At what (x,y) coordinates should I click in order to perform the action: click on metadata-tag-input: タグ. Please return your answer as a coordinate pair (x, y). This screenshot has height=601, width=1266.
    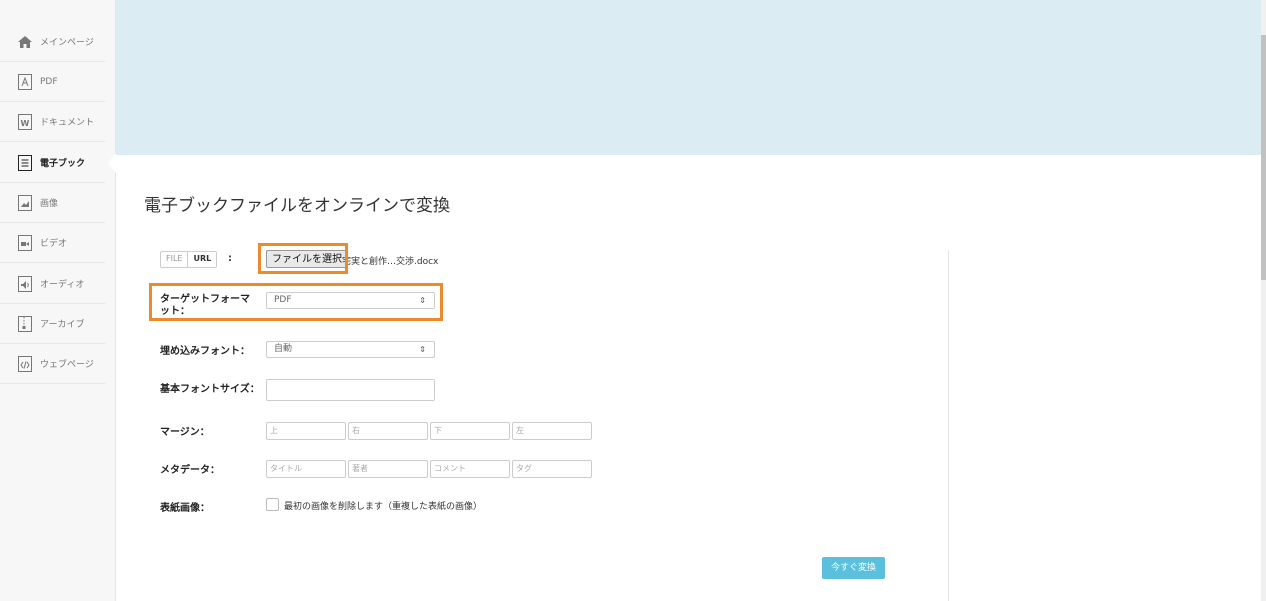
    Looking at the image, I should click on (552, 469).